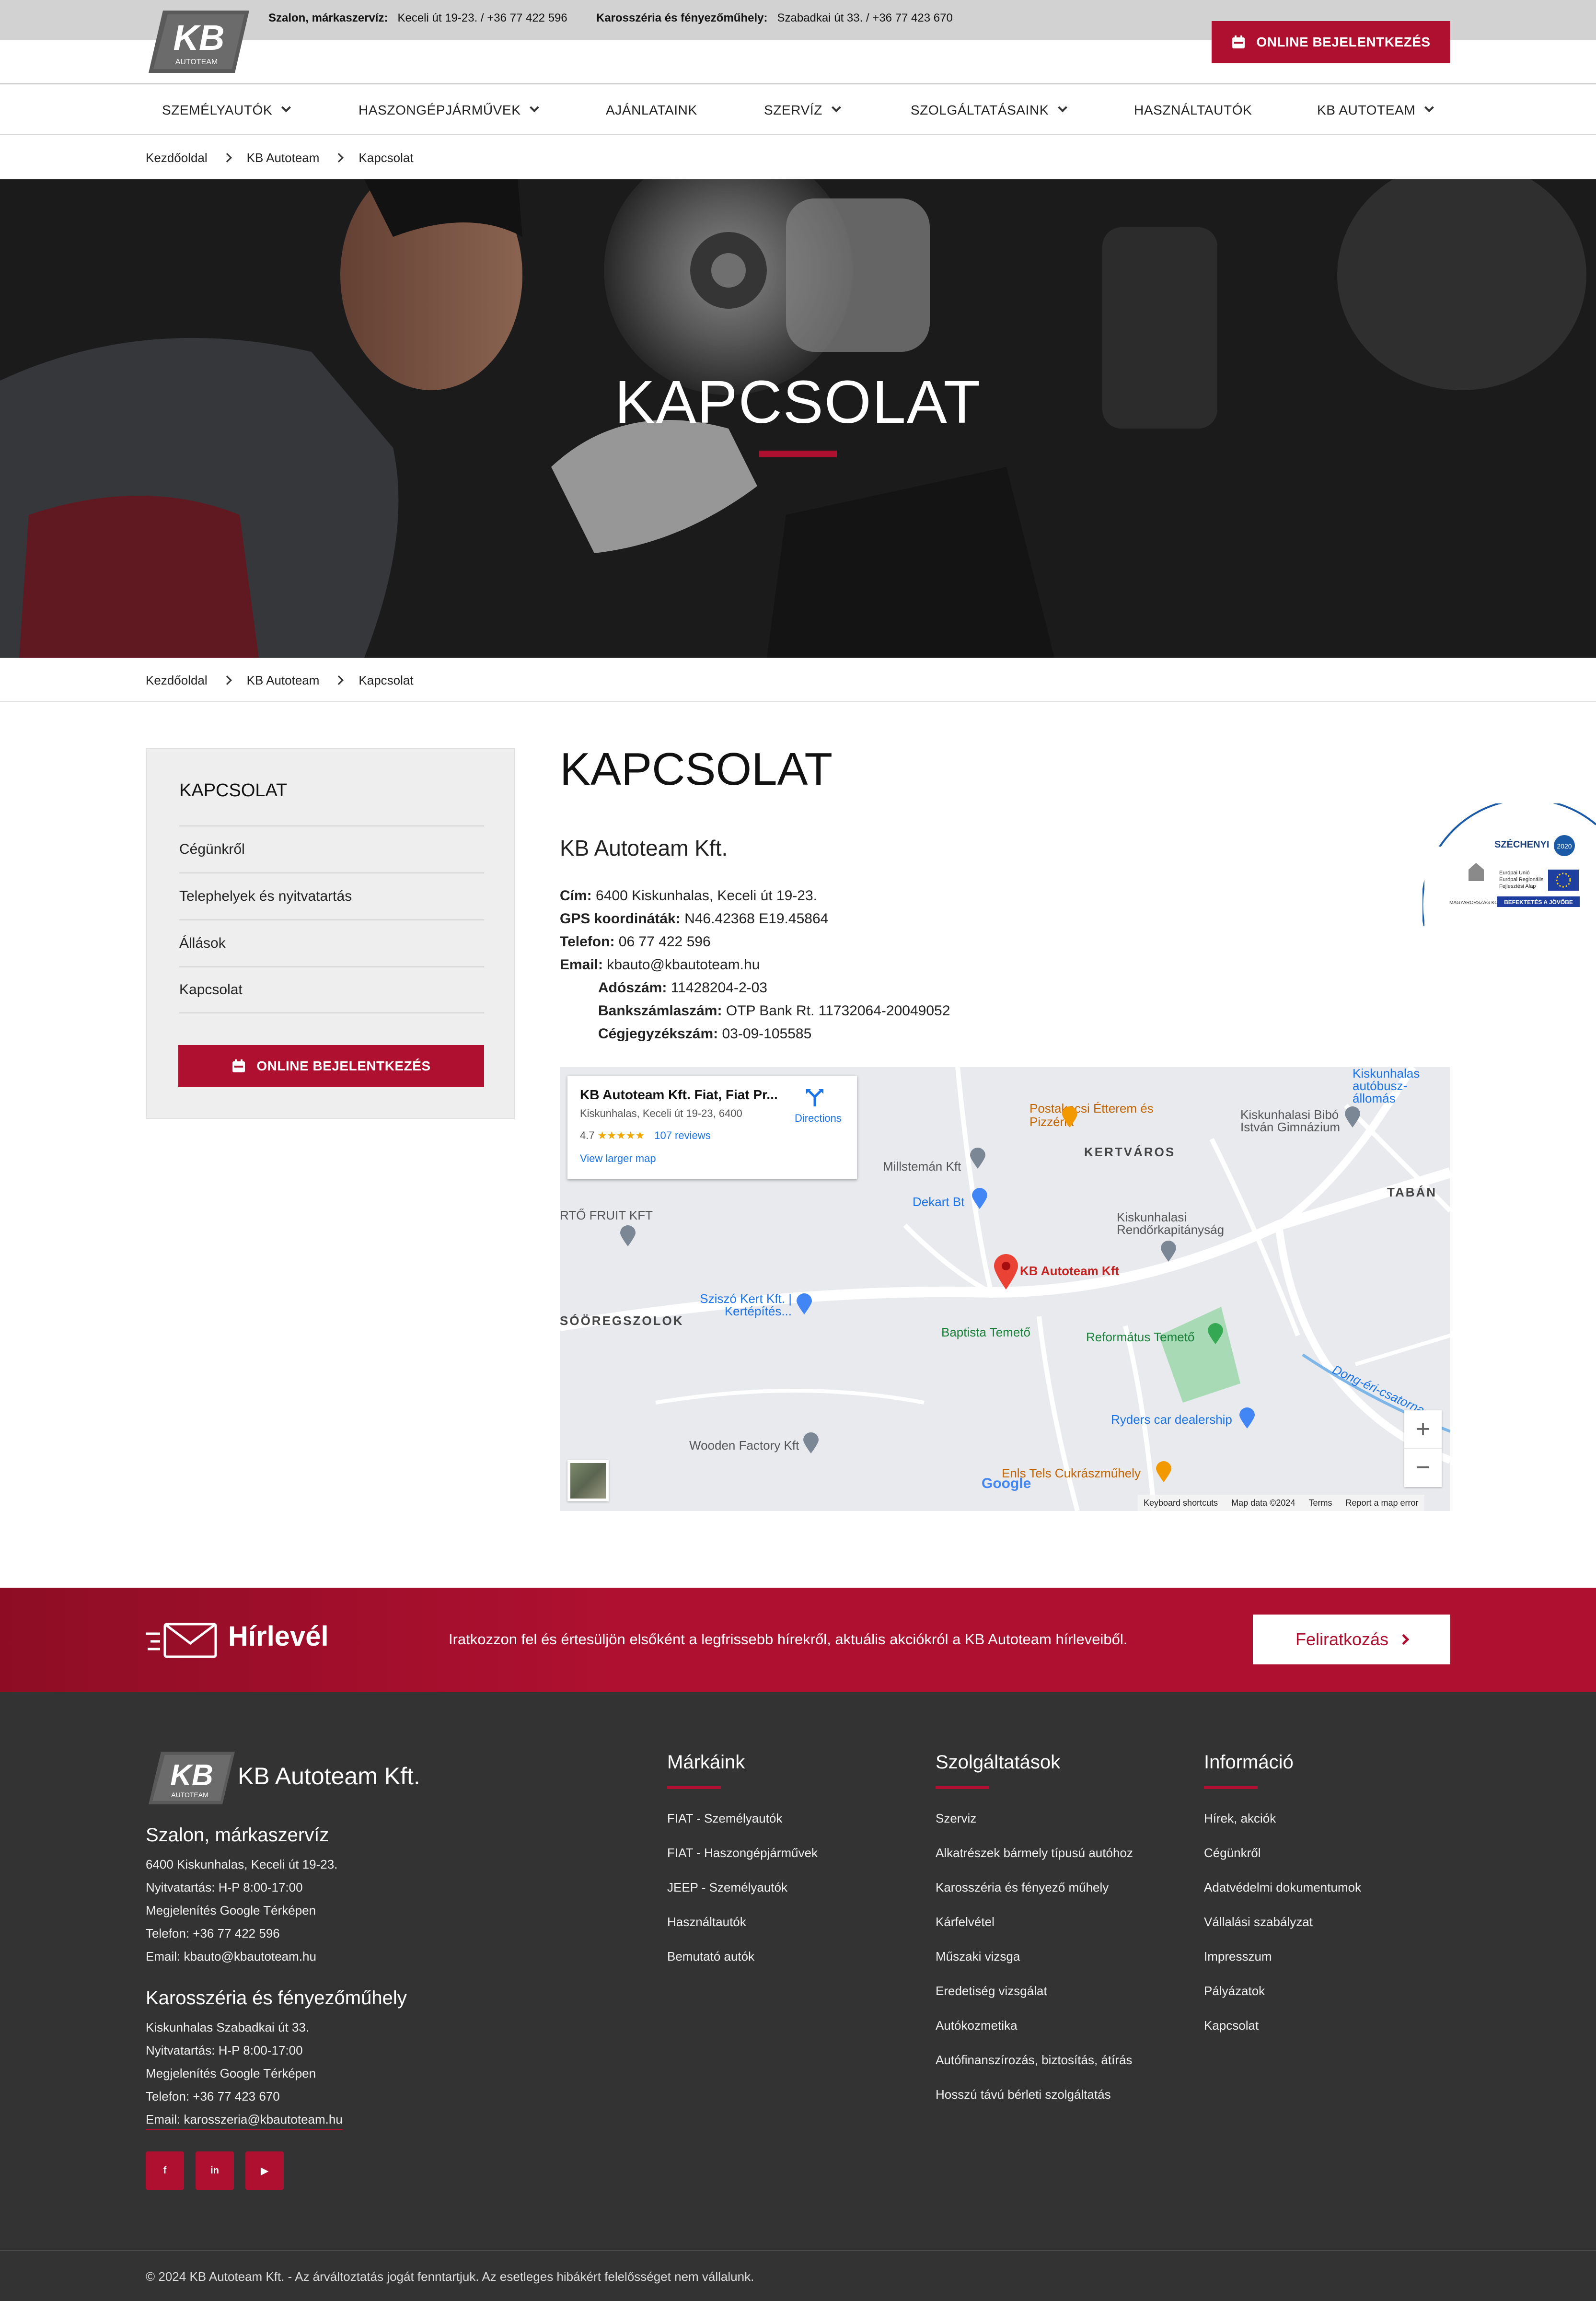 Image resolution: width=1596 pixels, height=2301 pixels. Describe the element at coordinates (1006, 1272) in the screenshot. I see `map-marker-icon` at that location.